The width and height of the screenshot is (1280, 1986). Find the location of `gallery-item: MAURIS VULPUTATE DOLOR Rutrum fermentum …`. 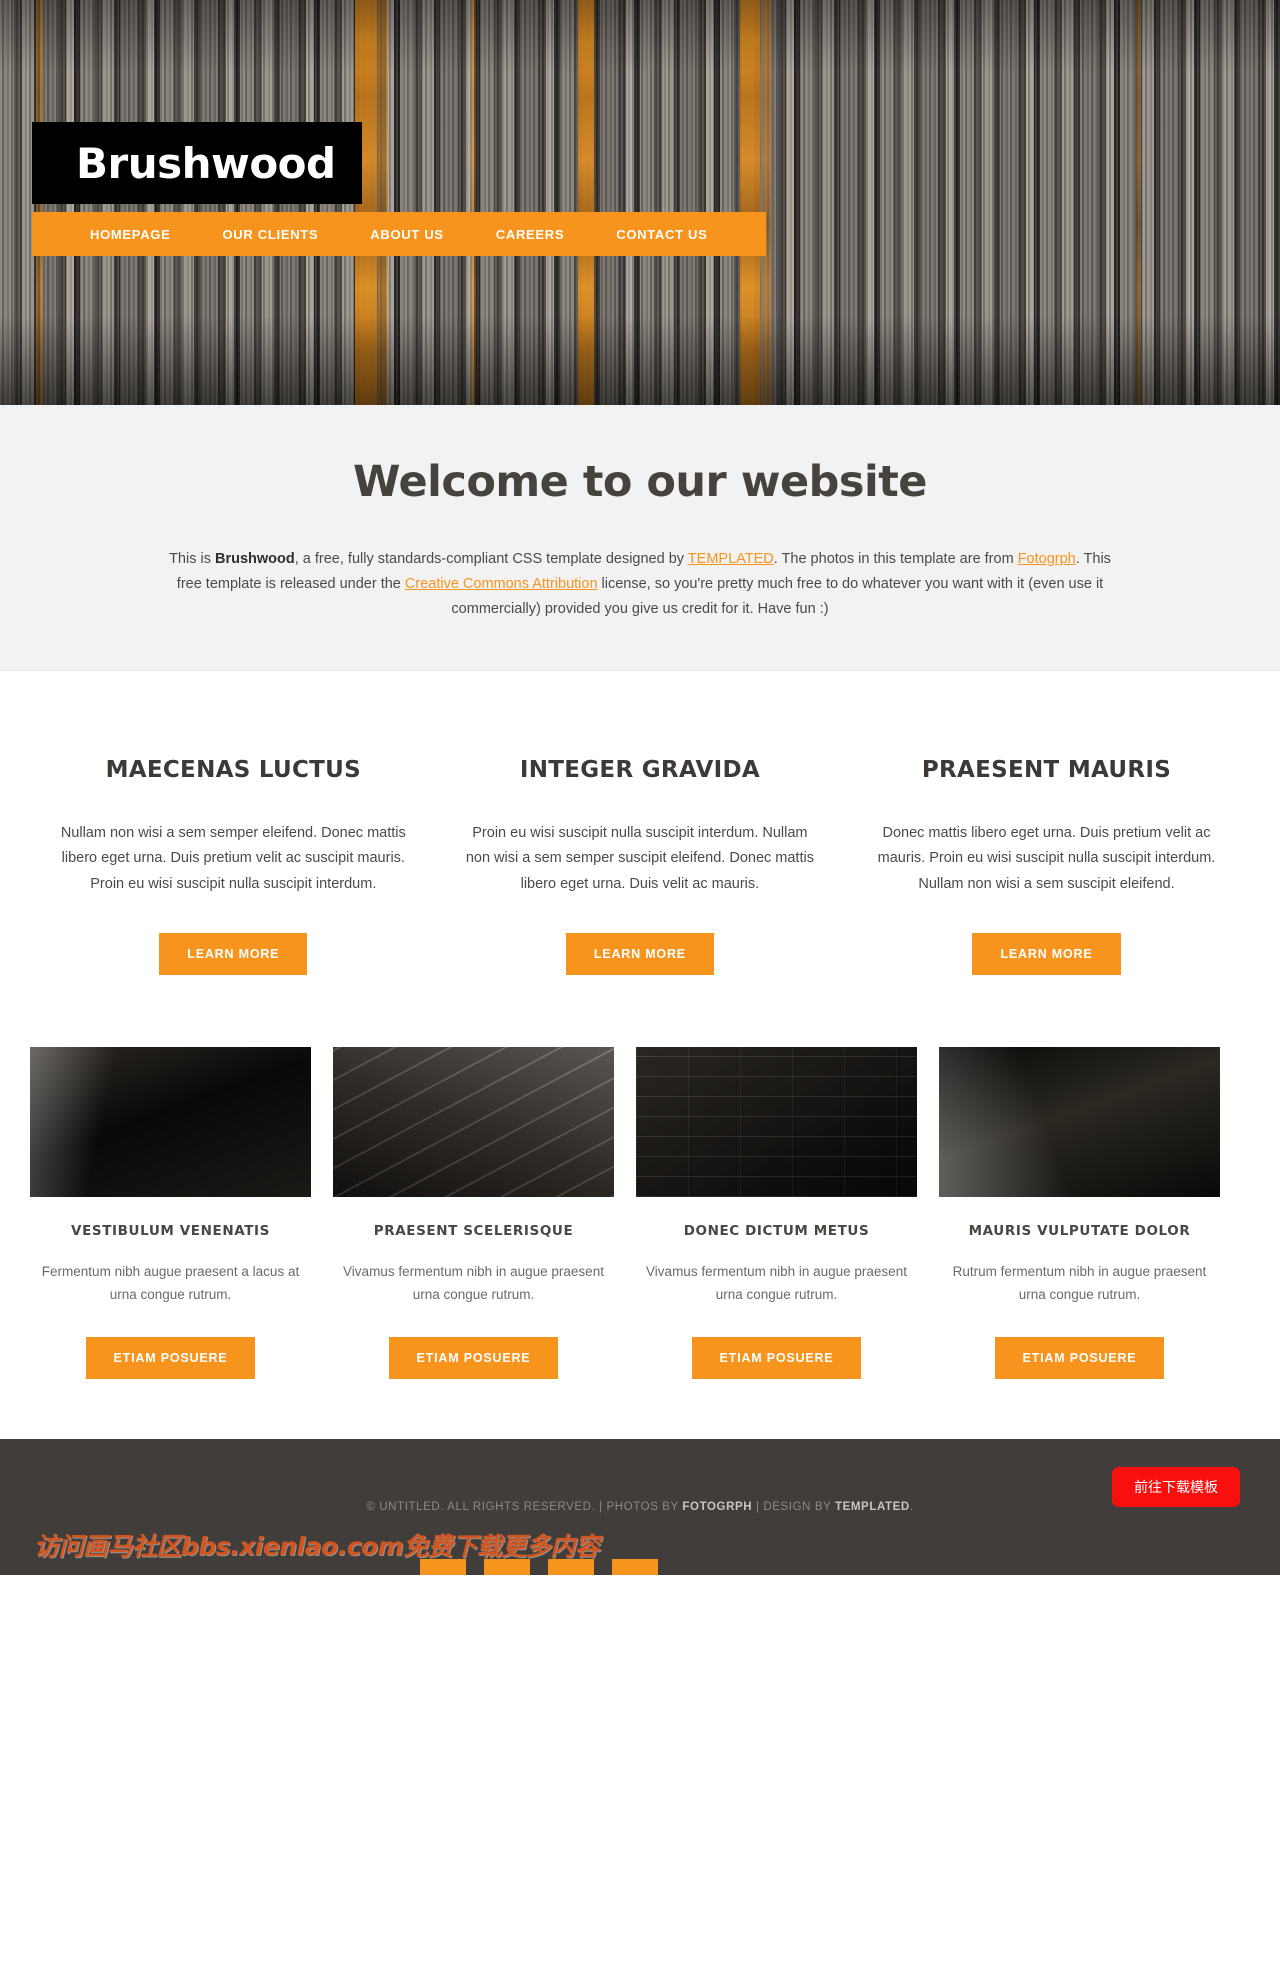

gallery-item: MAURIS VULPUTATE DOLOR Rutrum fermentum … is located at coordinates (1079, 1212).